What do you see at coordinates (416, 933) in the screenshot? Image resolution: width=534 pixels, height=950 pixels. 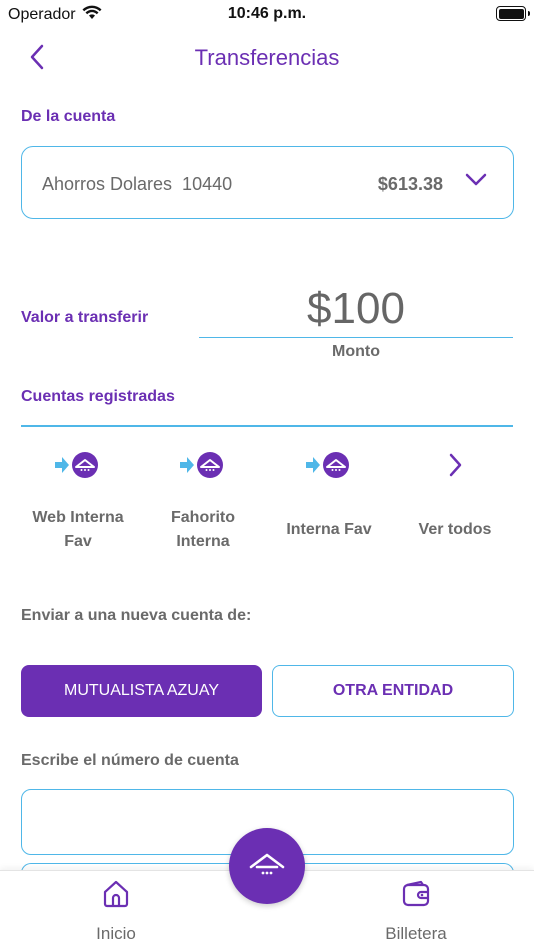 I see `tab-wallet-label: Billetera` at bounding box center [416, 933].